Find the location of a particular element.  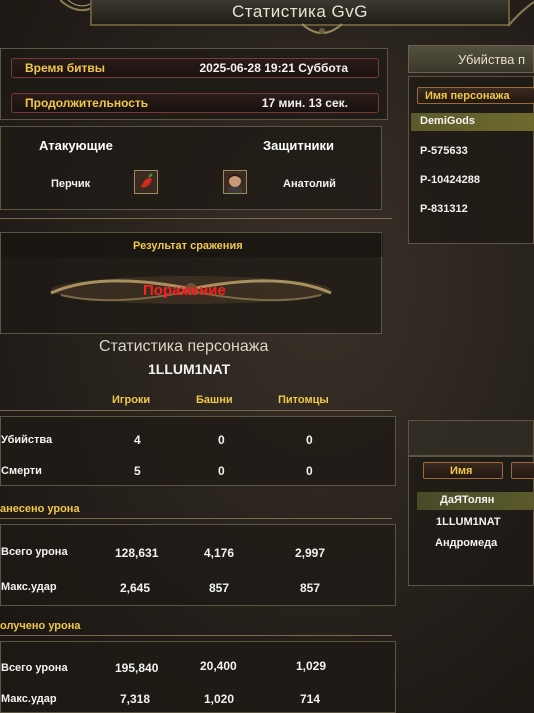

attackers-label: Атакующие is located at coordinates (76, 145).